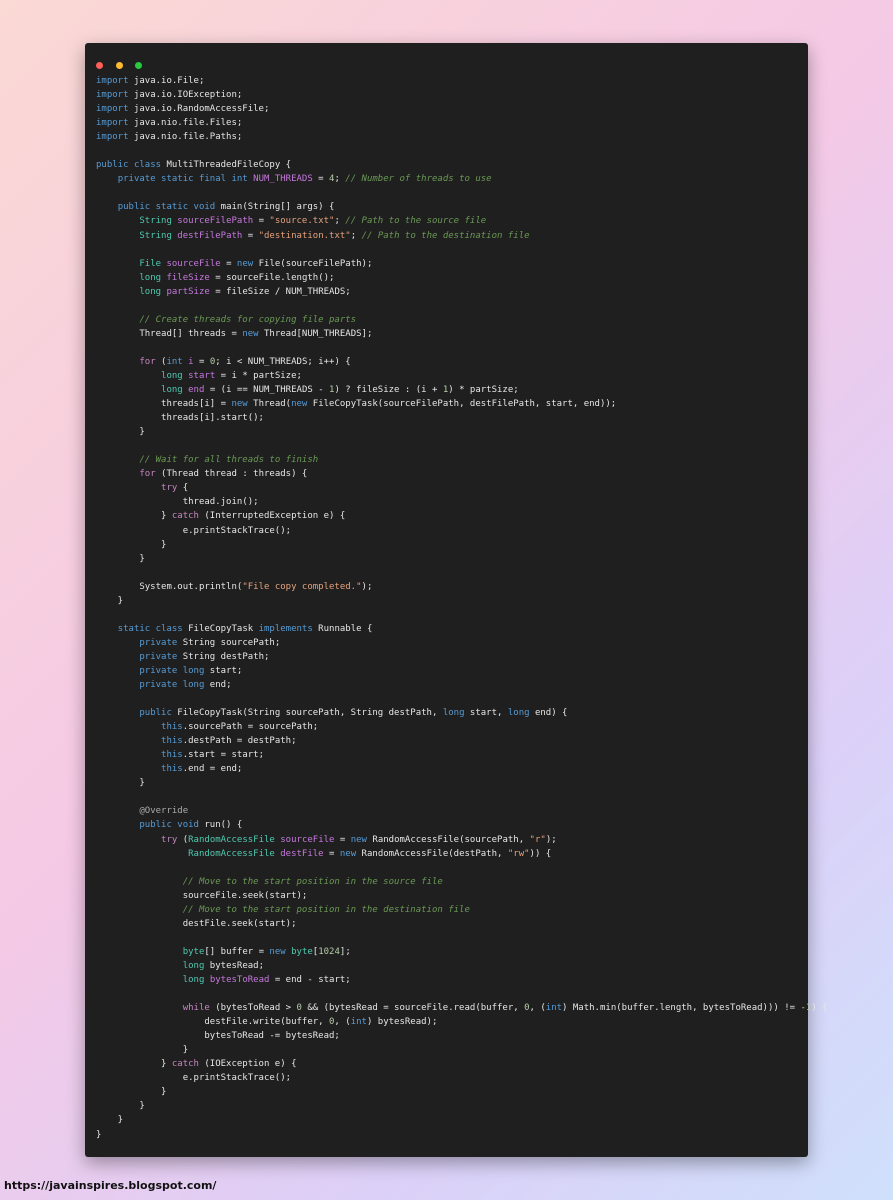 Image resolution: width=893 pixels, height=1200 pixels. What do you see at coordinates (540, 853) in the screenshot?
I see `code-token: )) {` at bounding box center [540, 853].